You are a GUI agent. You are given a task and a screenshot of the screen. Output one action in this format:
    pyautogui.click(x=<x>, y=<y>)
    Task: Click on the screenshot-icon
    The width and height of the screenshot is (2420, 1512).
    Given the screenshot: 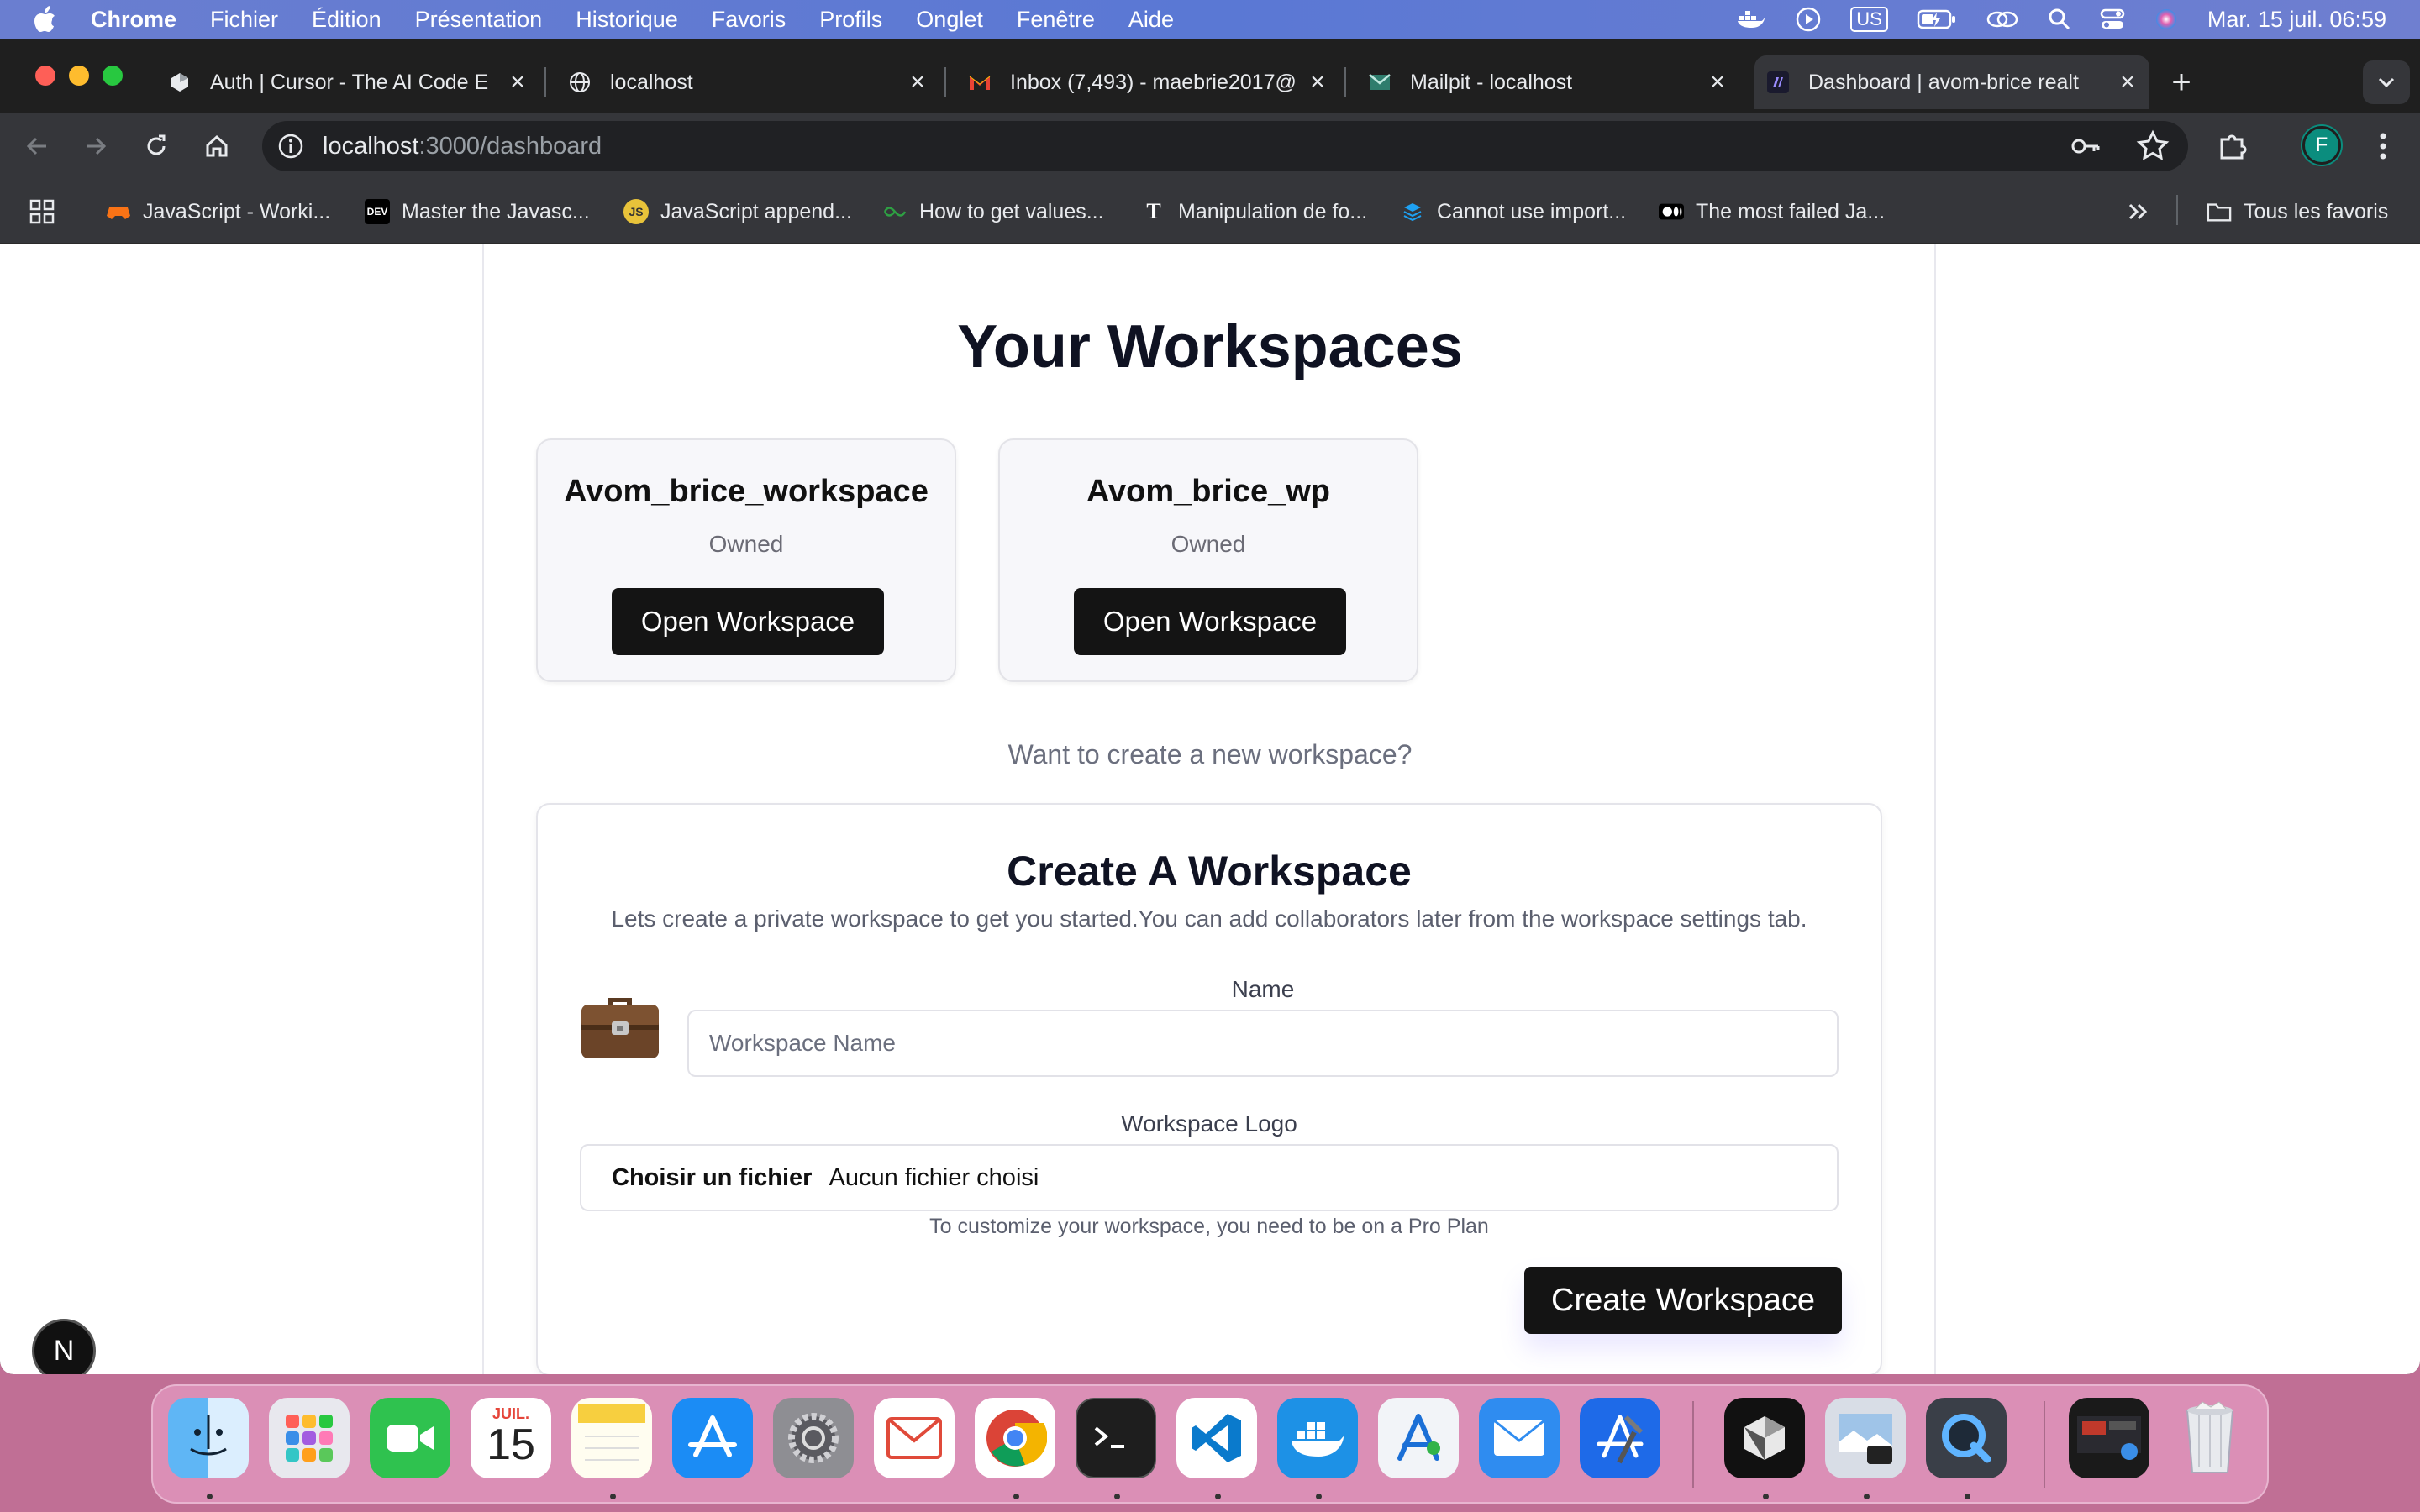 What is the action you would take?
    pyautogui.click(x=2109, y=1438)
    